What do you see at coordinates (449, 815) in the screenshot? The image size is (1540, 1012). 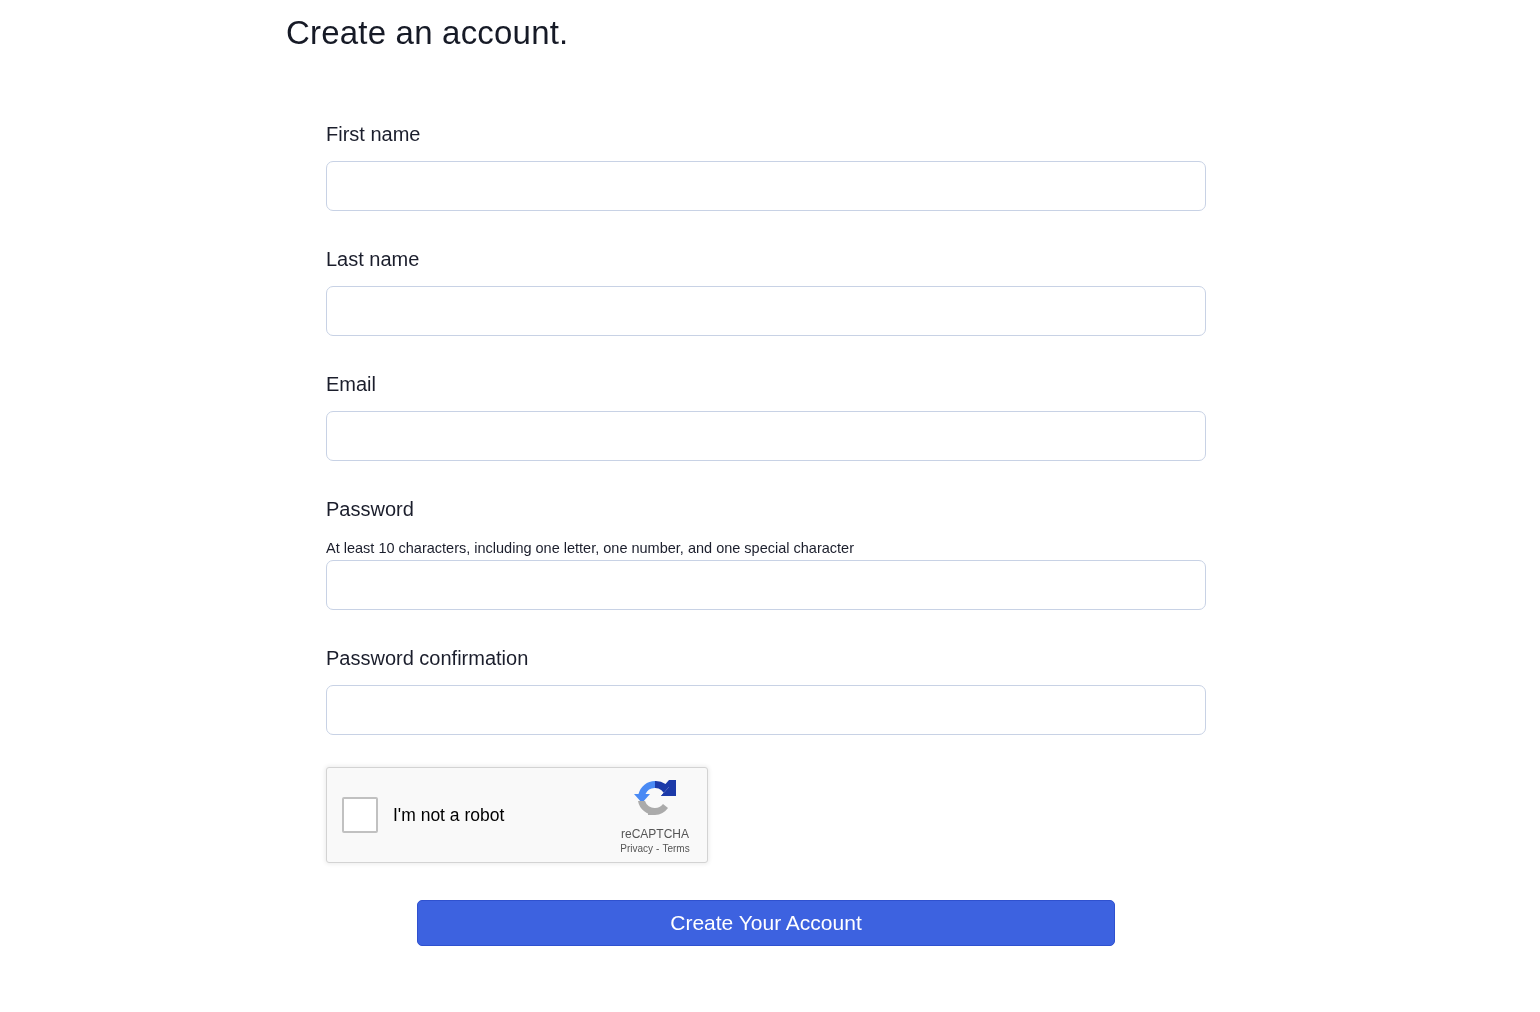 I see `checkbox-label: I'm not a robot` at bounding box center [449, 815].